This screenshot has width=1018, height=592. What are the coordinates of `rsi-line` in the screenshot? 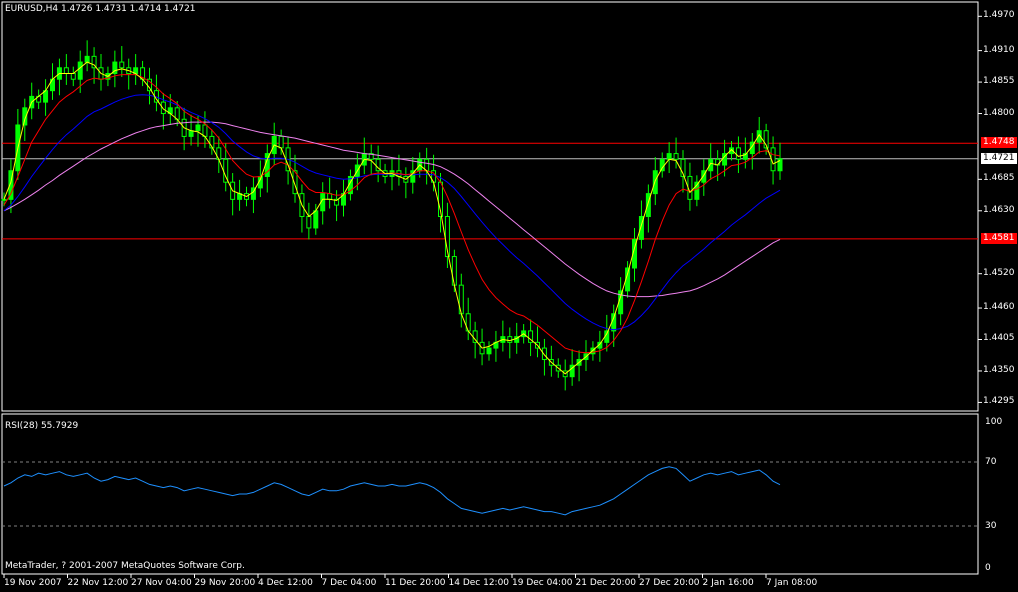 It's located at (392, 491).